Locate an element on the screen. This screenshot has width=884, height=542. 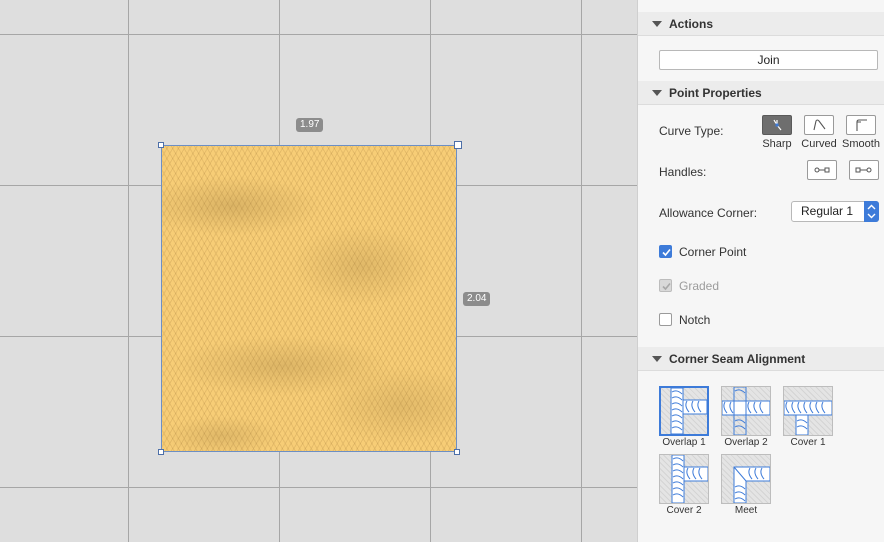
handle-right-button is located at coordinates (864, 170).